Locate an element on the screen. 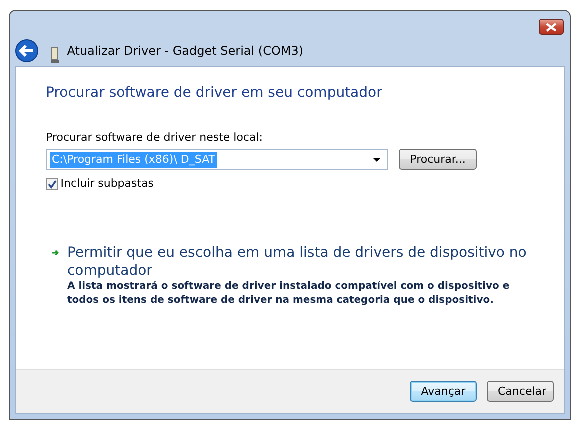 The image size is (575, 427). cancel-button: Cancelar is located at coordinates (520, 391).